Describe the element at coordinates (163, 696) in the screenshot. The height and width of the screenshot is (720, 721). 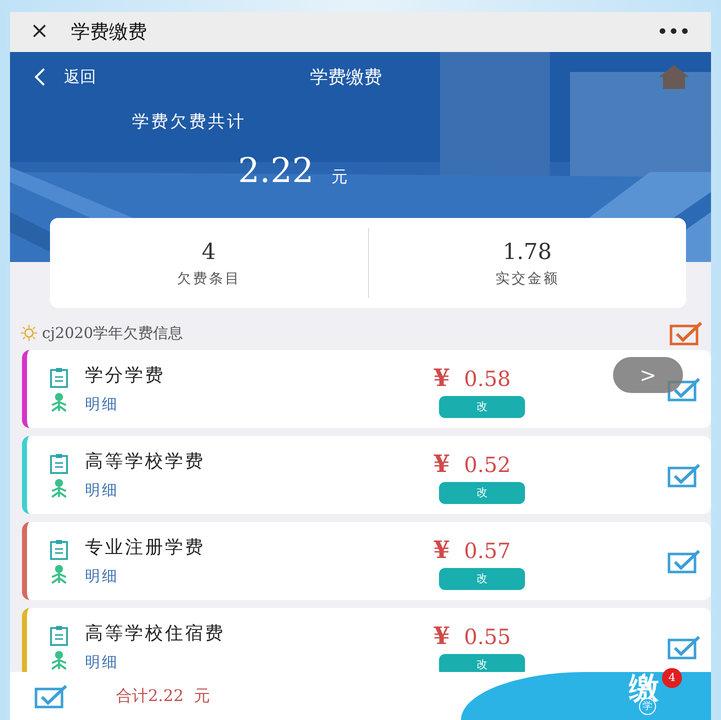
I see `total-text: 合计2.22 元` at that location.